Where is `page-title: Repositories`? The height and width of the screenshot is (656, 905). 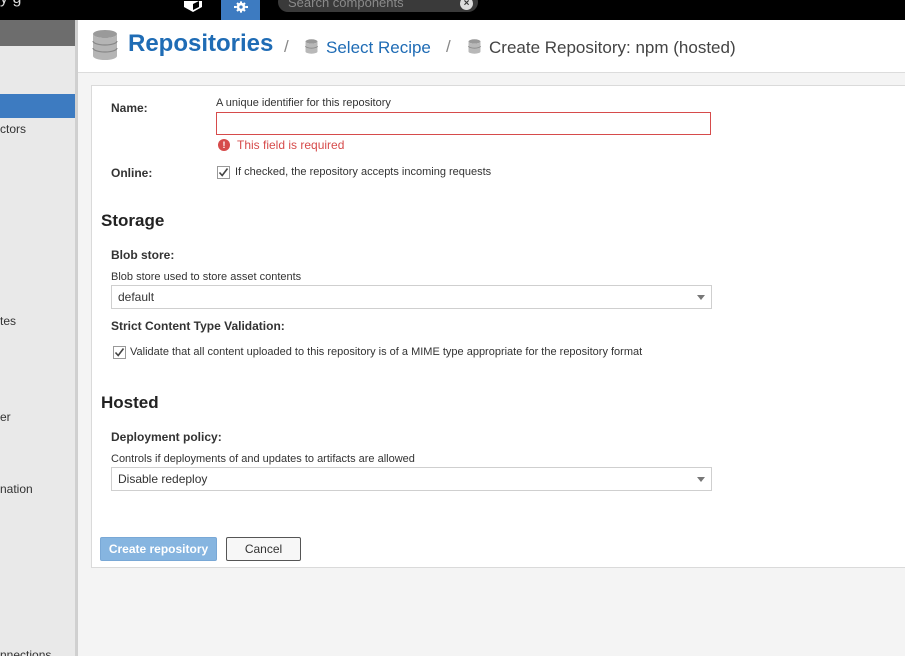 page-title: Repositories is located at coordinates (200, 44).